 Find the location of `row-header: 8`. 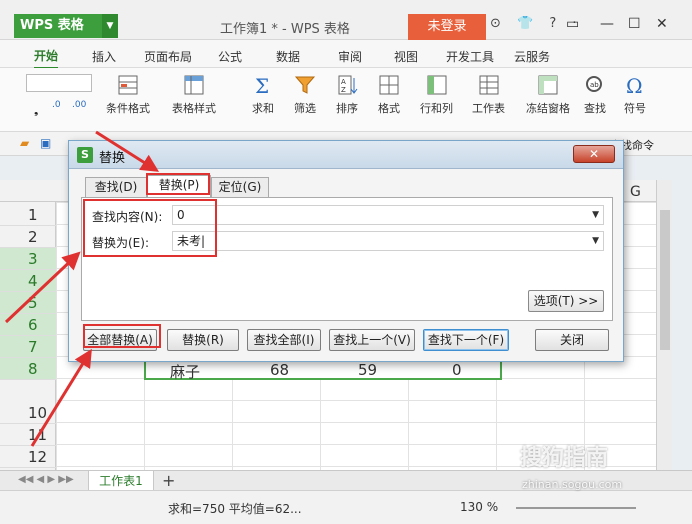

row-header: 8 is located at coordinates (28, 369).